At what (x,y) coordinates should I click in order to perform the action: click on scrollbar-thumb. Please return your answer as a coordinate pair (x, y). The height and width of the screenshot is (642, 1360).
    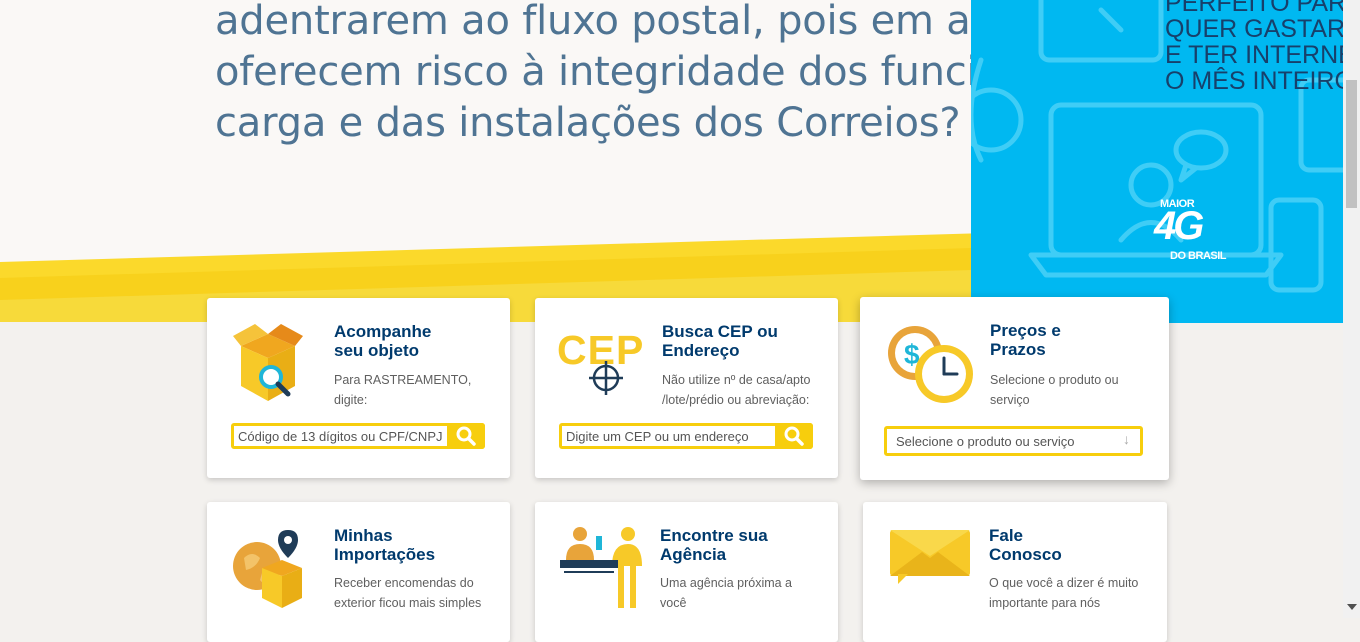
    Looking at the image, I should click on (1351, 144).